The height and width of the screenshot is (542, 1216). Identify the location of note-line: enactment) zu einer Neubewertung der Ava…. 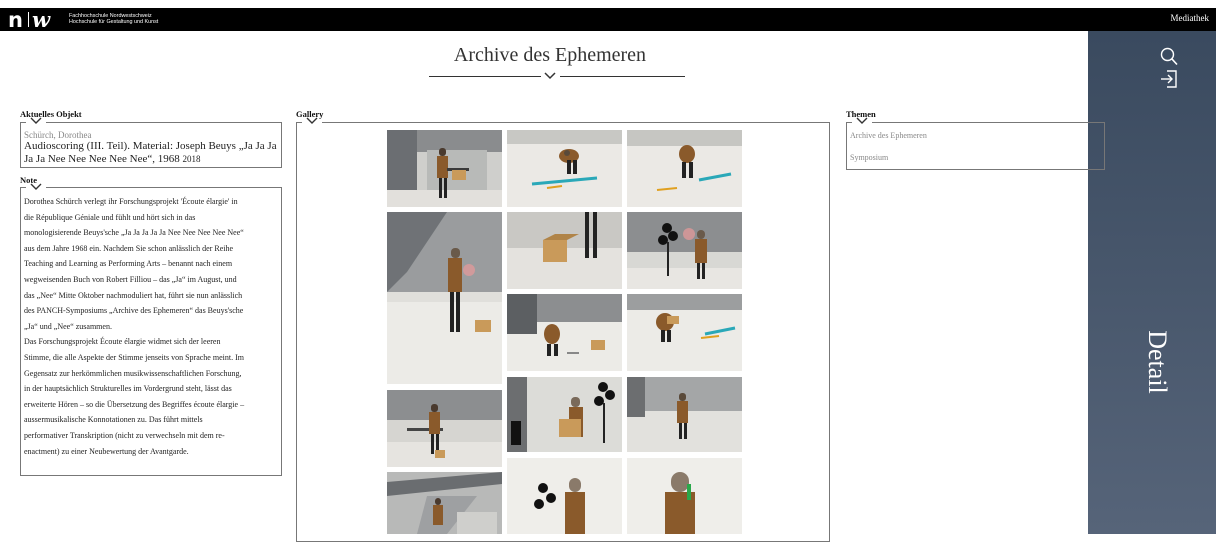
(106, 451).